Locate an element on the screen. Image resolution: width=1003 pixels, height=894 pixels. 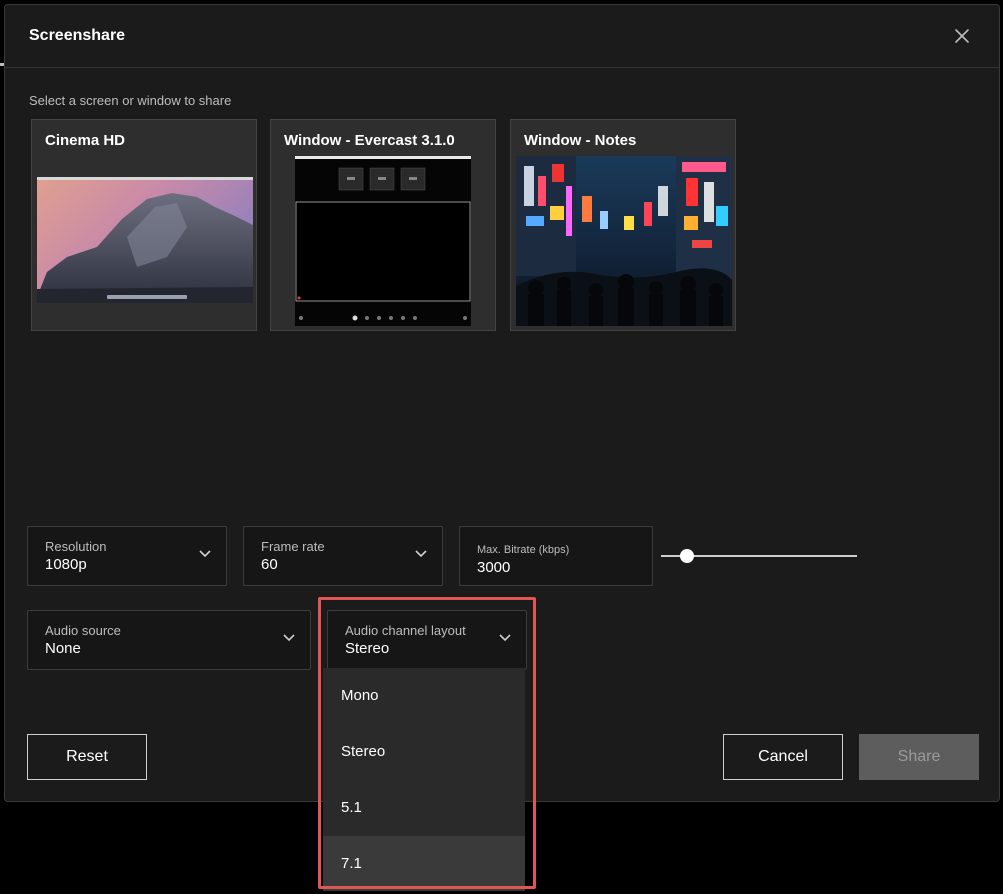
menu-option-stereo: Stereo is located at coordinates (424, 751).